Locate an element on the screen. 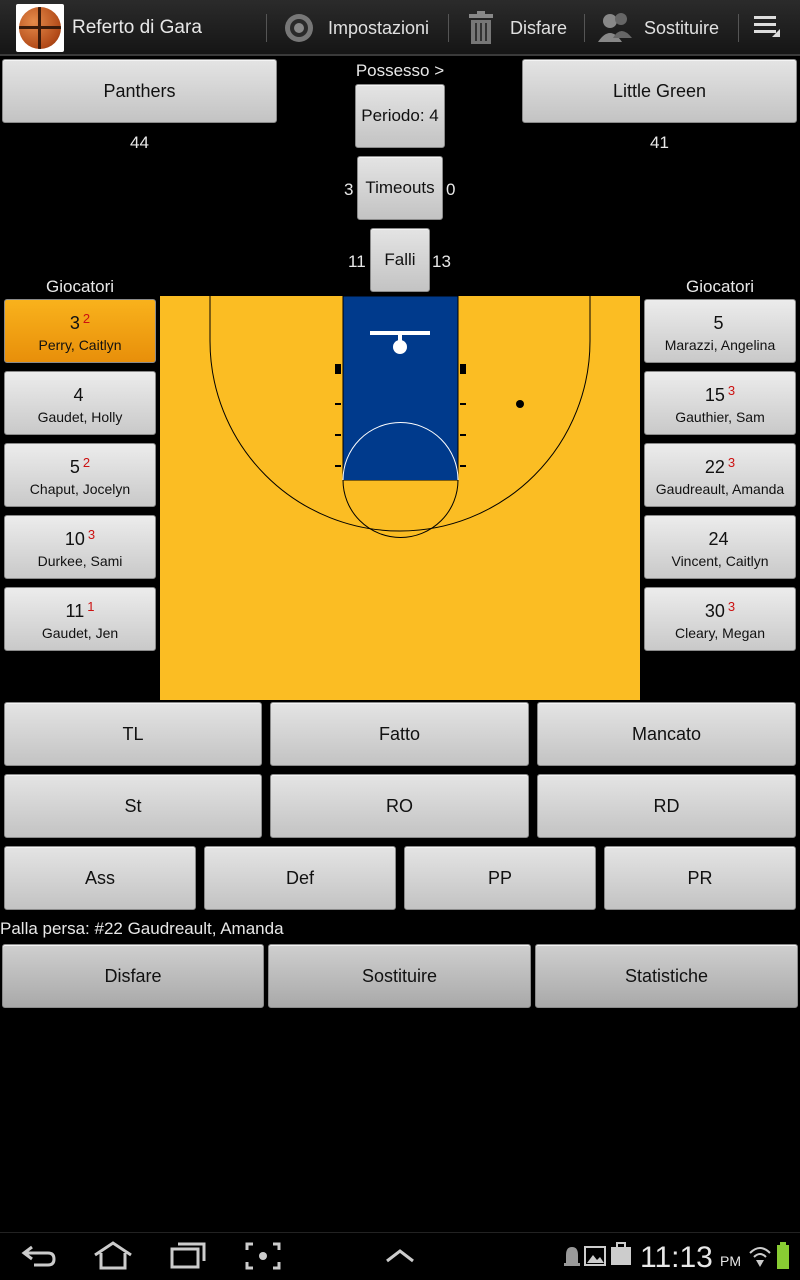  made-button: Fatto is located at coordinates (399, 734).